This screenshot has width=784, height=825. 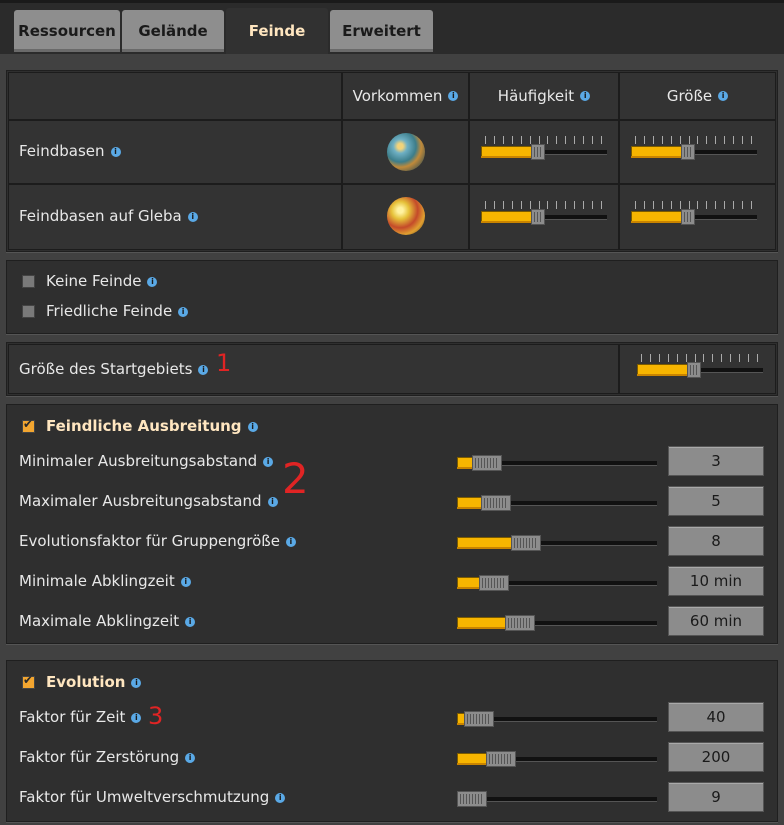 I want to click on setting-label: Minimaler Ausbreitungsabstand i, so click(x=146, y=461).